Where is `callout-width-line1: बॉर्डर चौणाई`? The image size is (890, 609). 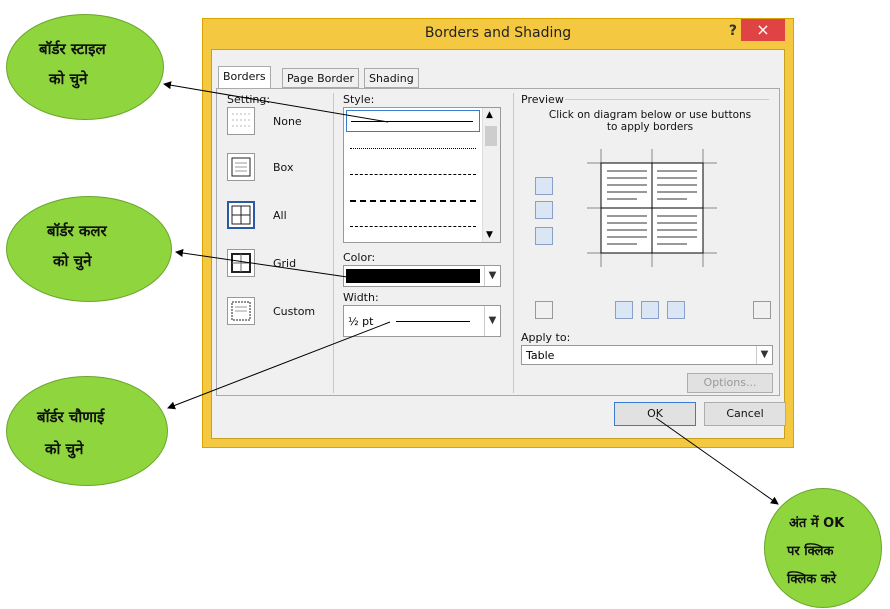 callout-width-line1: बॉर्डर चौणाई is located at coordinates (71, 417).